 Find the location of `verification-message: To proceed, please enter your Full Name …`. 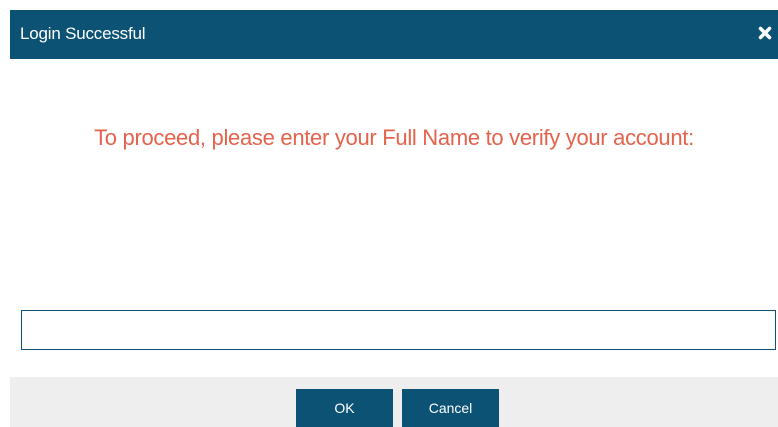

verification-message: To proceed, please enter your Full Name … is located at coordinates (394, 137).